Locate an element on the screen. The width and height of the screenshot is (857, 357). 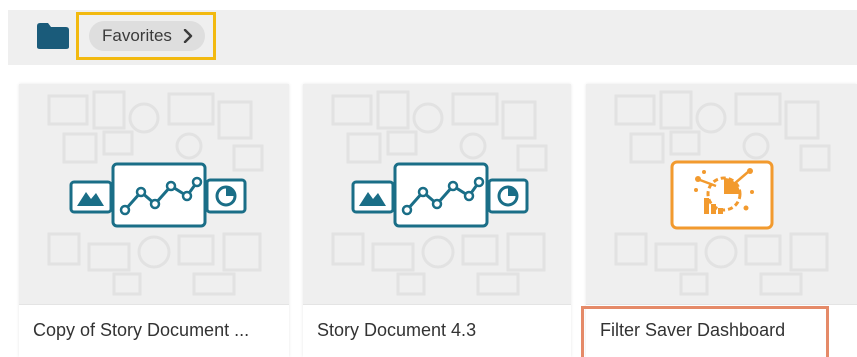
breadcrumb-highlight: Favorites is located at coordinates (146, 36).